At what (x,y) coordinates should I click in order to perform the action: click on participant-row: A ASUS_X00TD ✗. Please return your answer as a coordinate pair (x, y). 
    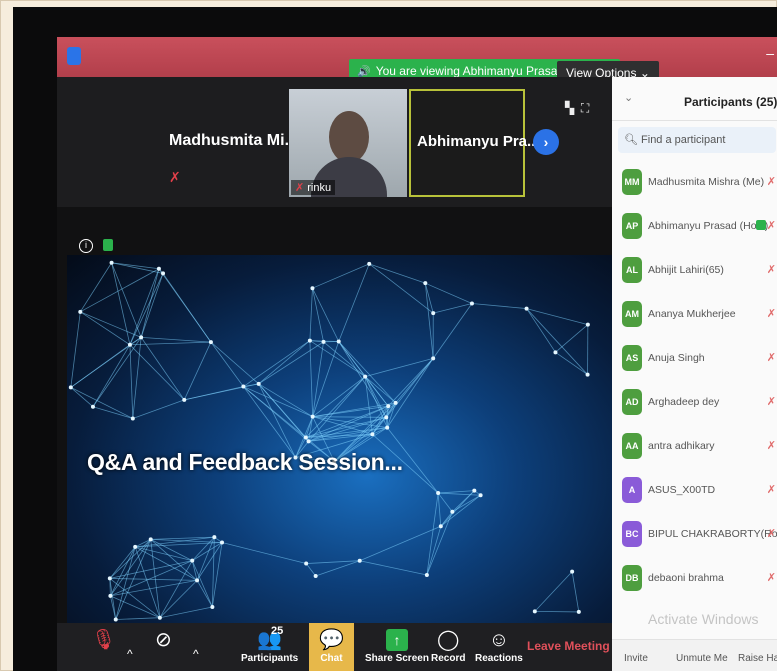
    Looking at the image, I should click on (694, 491).